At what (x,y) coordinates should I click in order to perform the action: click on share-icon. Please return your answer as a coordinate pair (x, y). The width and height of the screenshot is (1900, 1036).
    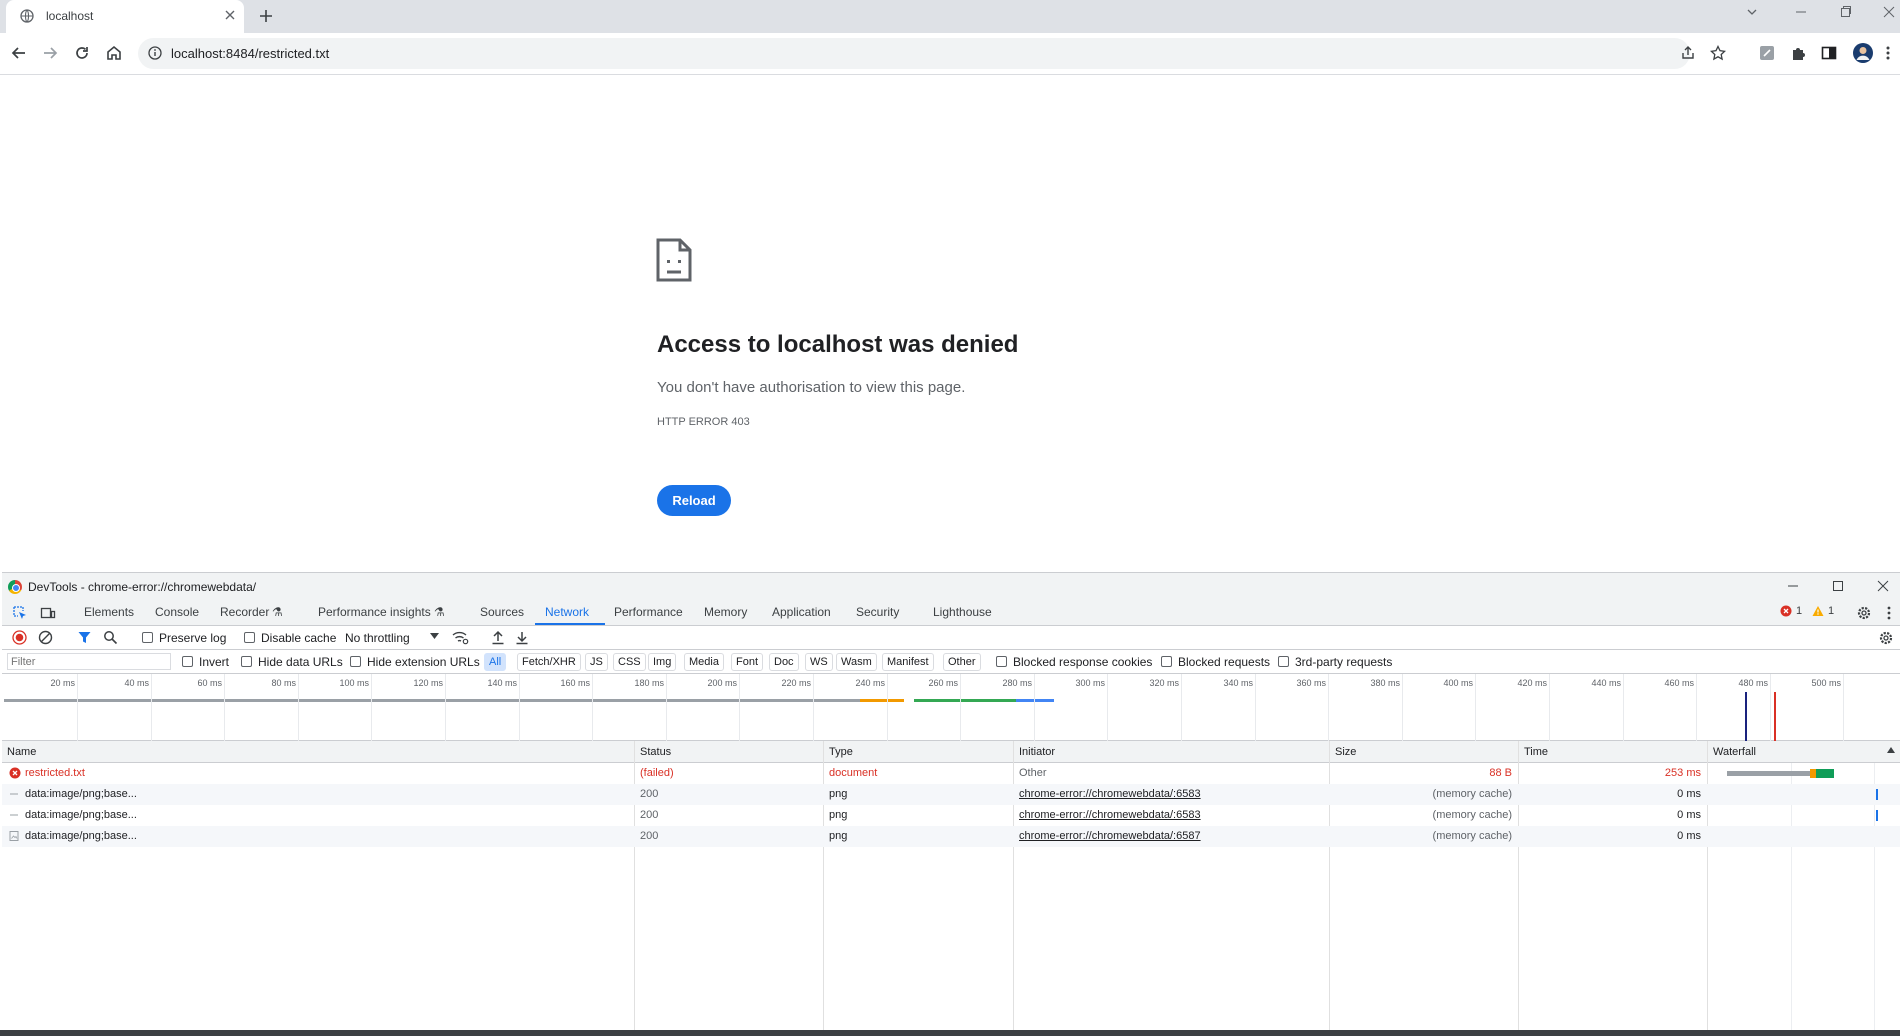
    Looking at the image, I should click on (1688, 53).